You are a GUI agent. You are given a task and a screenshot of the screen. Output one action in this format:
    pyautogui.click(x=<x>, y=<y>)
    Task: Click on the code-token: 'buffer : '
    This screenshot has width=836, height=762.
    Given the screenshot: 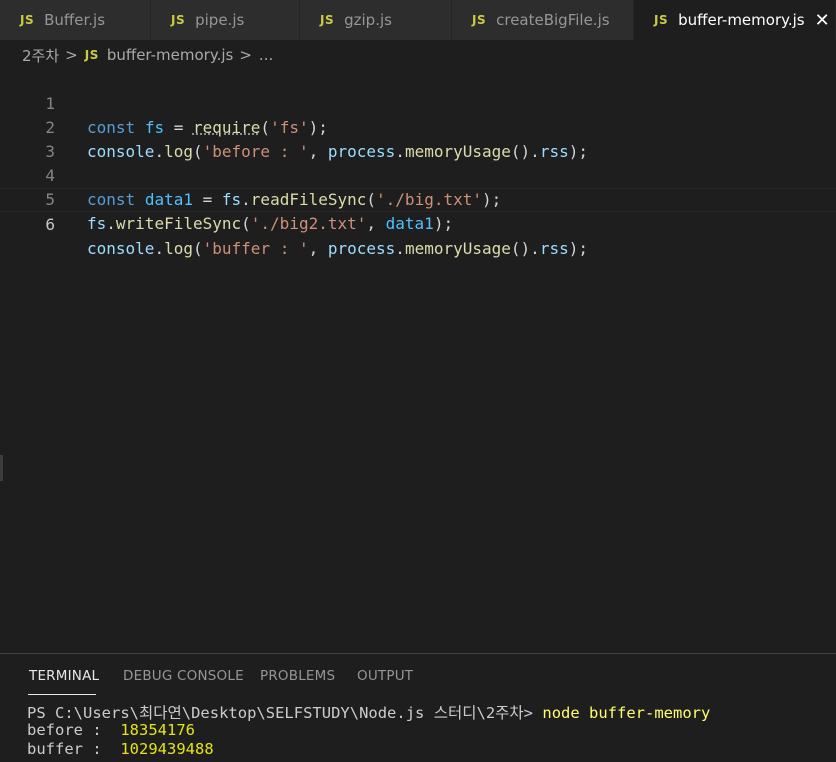 What is the action you would take?
    pyautogui.click(x=255, y=248)
    